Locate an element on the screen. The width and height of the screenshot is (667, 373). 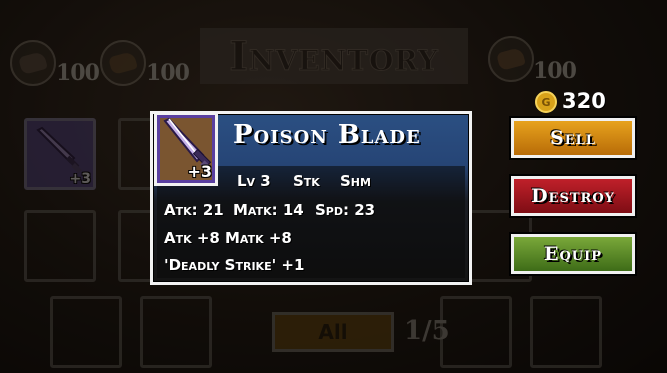
sell-button: Sell is located at coordinates (573, 138).